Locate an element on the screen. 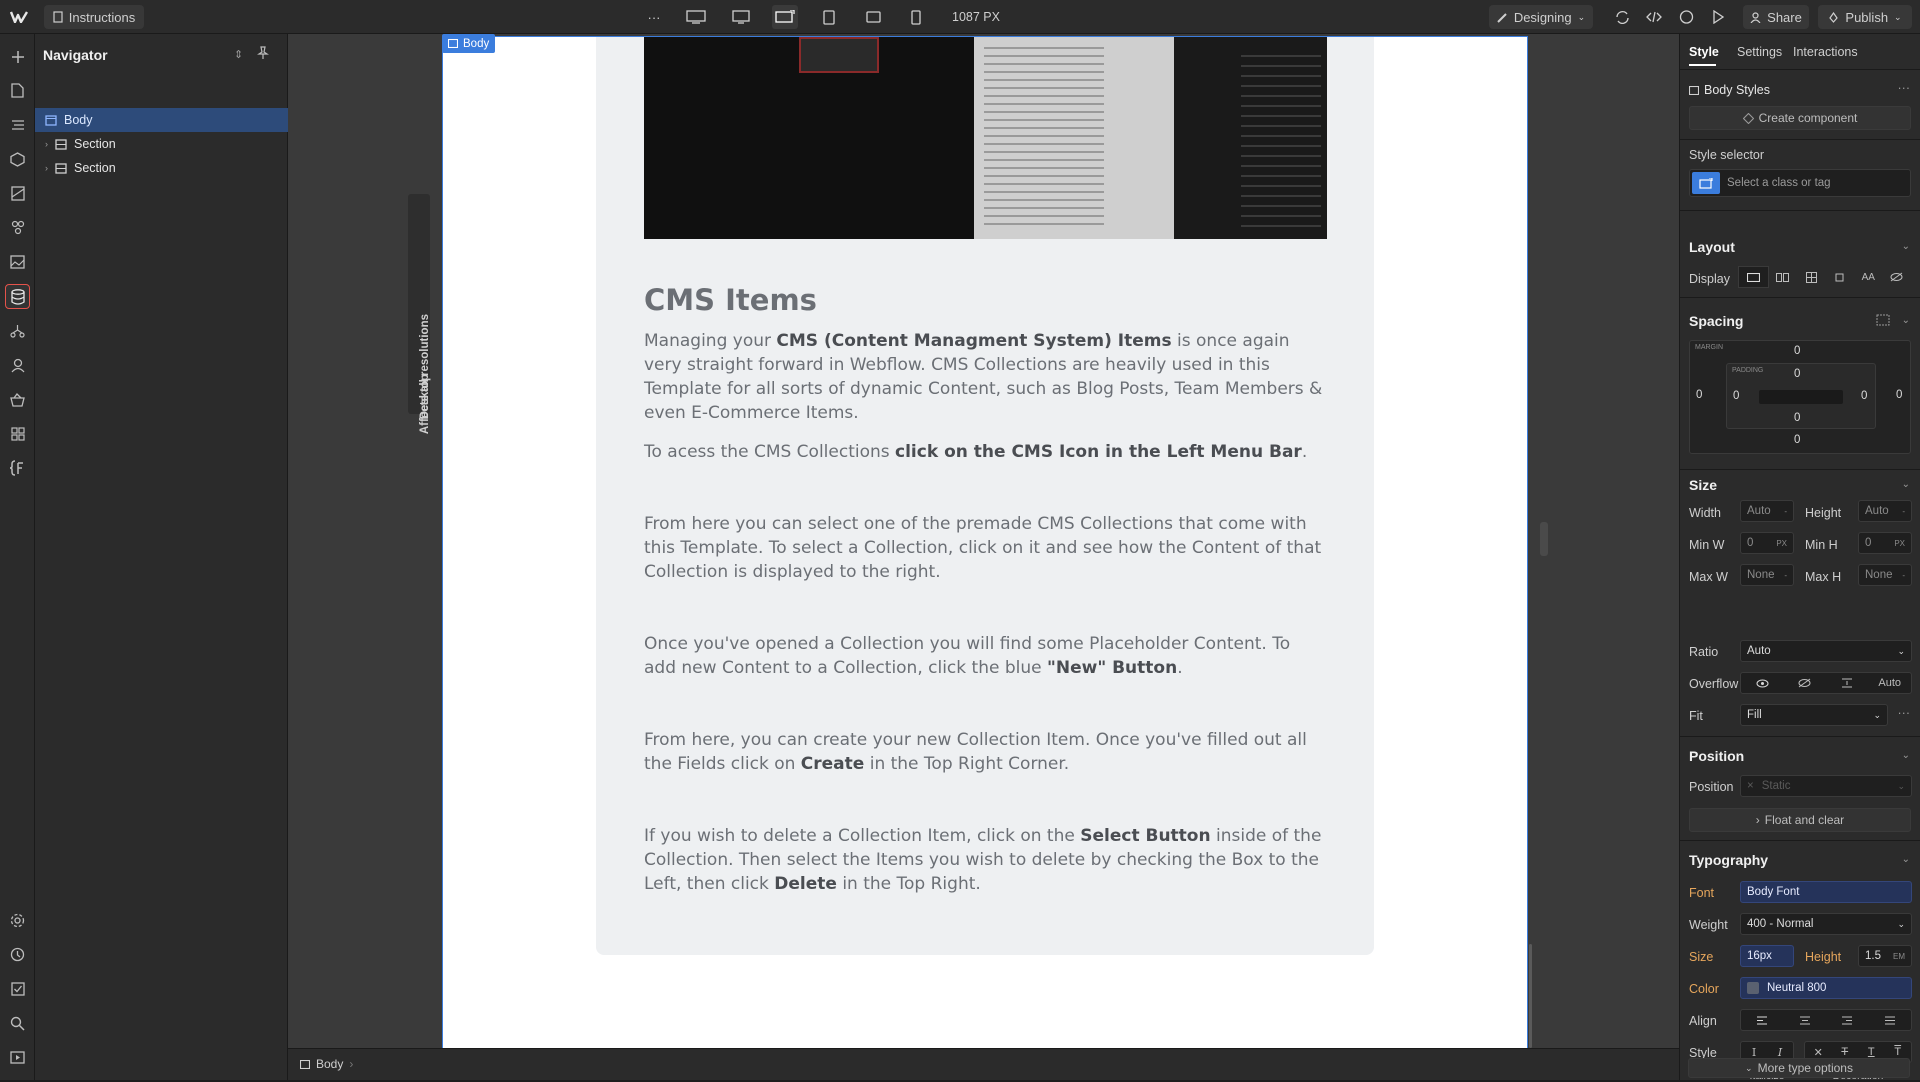 Image resolution: width=1920 pixels, height=1082 pixels. padding-right-value: 0 is located at coordinates (1864, 396).